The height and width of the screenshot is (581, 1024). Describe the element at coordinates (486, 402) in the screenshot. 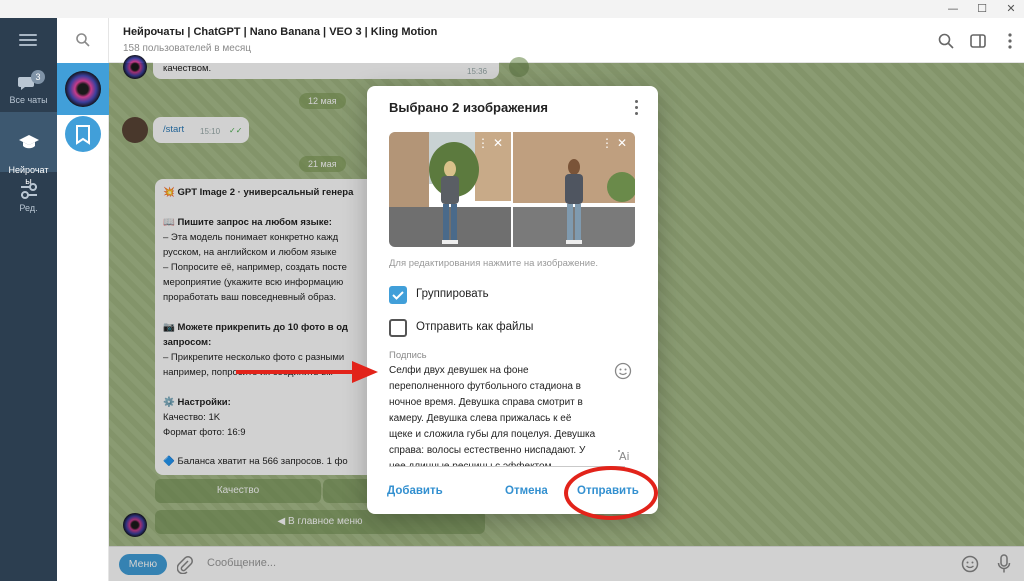

I see `caption-line: ночное время. Девушка справа смотрит в` at that location.